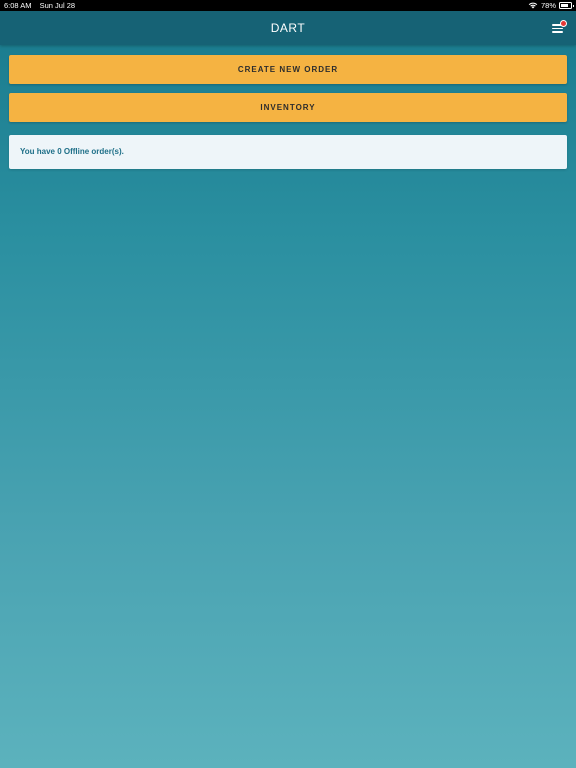 This screenshot has width=576, height=768. What do you see at coordinates (533, 5) in the screenshot?
I see `wifi-icon` at bounding box center [533, 5].